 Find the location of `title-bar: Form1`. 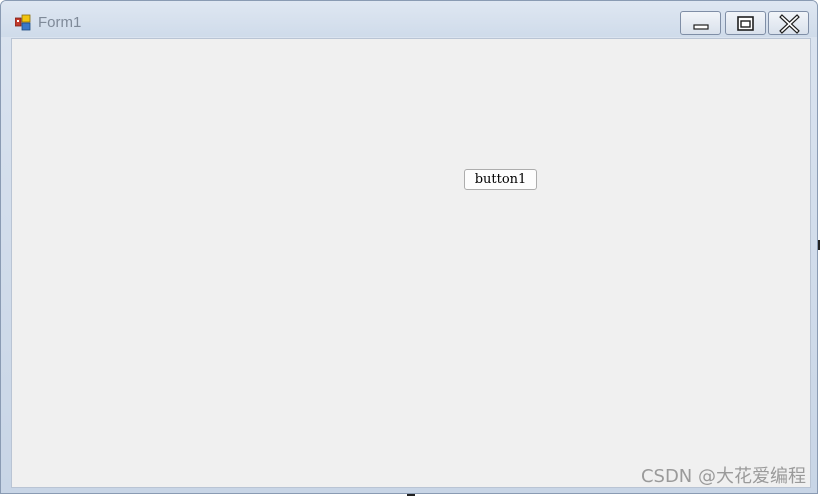

title-bar: Form1 is located at coordinates (409, 19).